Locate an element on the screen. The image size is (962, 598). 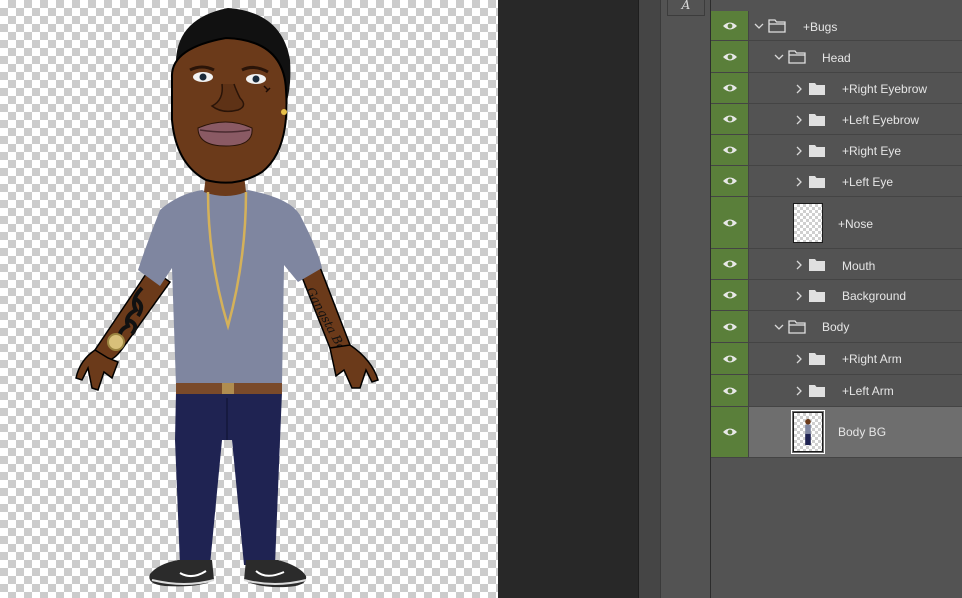
pasteboard is located at coordinates (568, 299).